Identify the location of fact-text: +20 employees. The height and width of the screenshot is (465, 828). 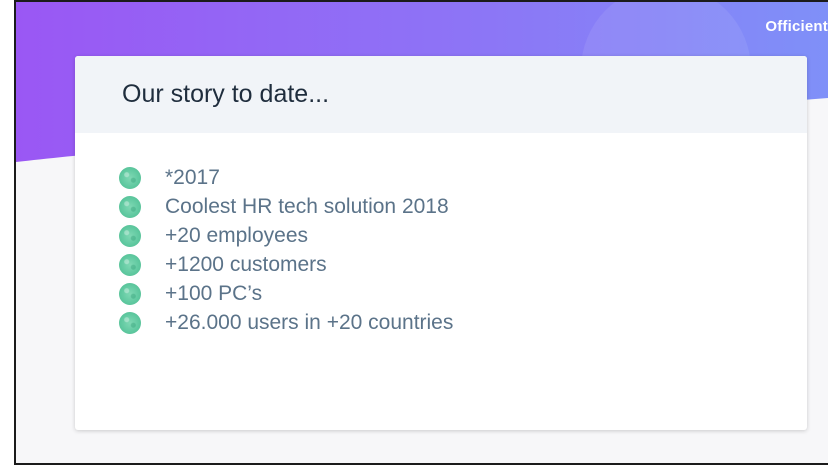
(237, 235).